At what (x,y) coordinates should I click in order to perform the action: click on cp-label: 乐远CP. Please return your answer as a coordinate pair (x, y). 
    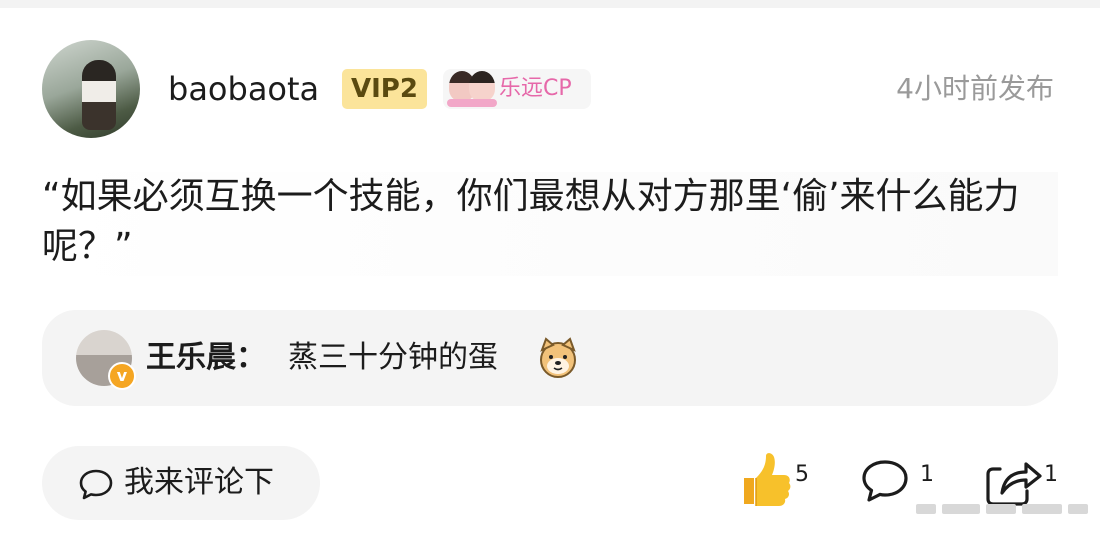
    Looking at the image, I should click on (535, 88).